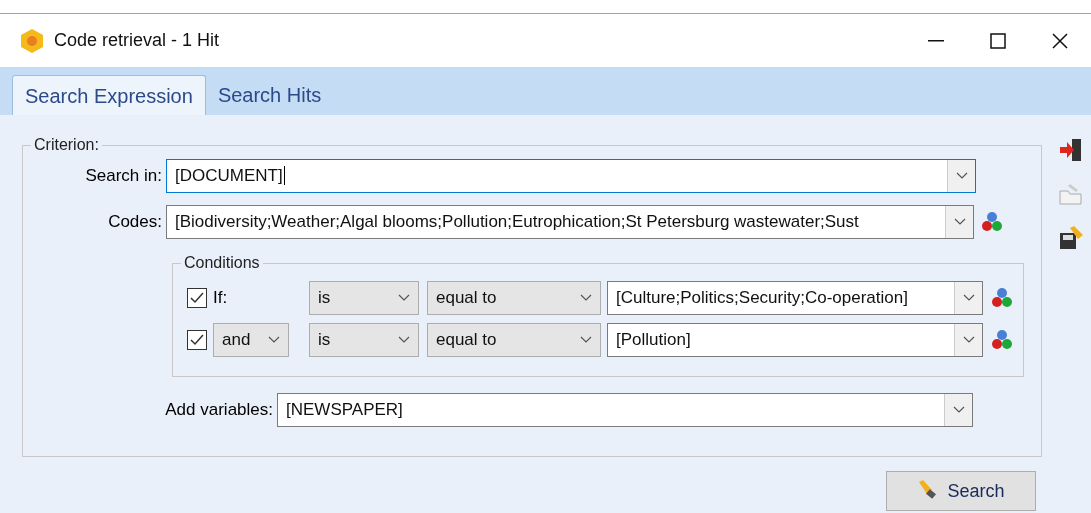 Image resolution: width=1091 pixels, height=513 pixels. What do you see at coordinates (220, 298) in the screenshot?
I see `condition-label: If:` at bounding box center [220, 298].